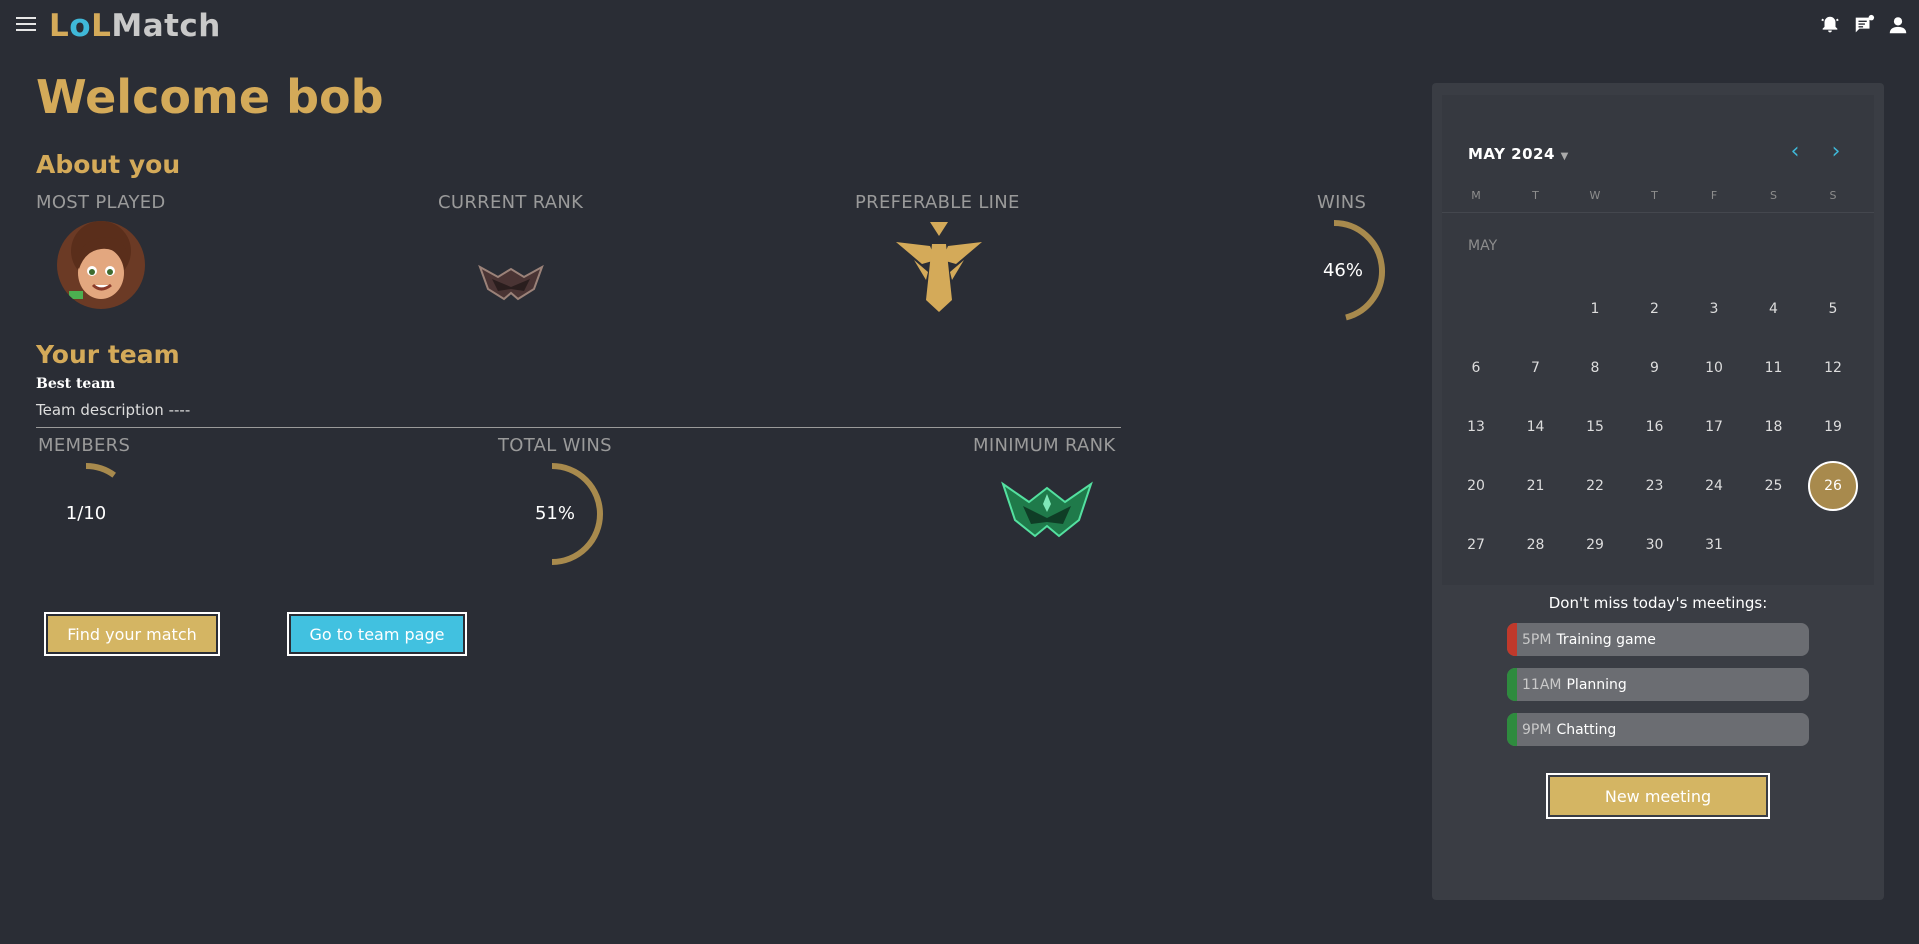 This screenshot has height=944, width=1919. I want to click on day-cell: 28, so click(1536, 545).